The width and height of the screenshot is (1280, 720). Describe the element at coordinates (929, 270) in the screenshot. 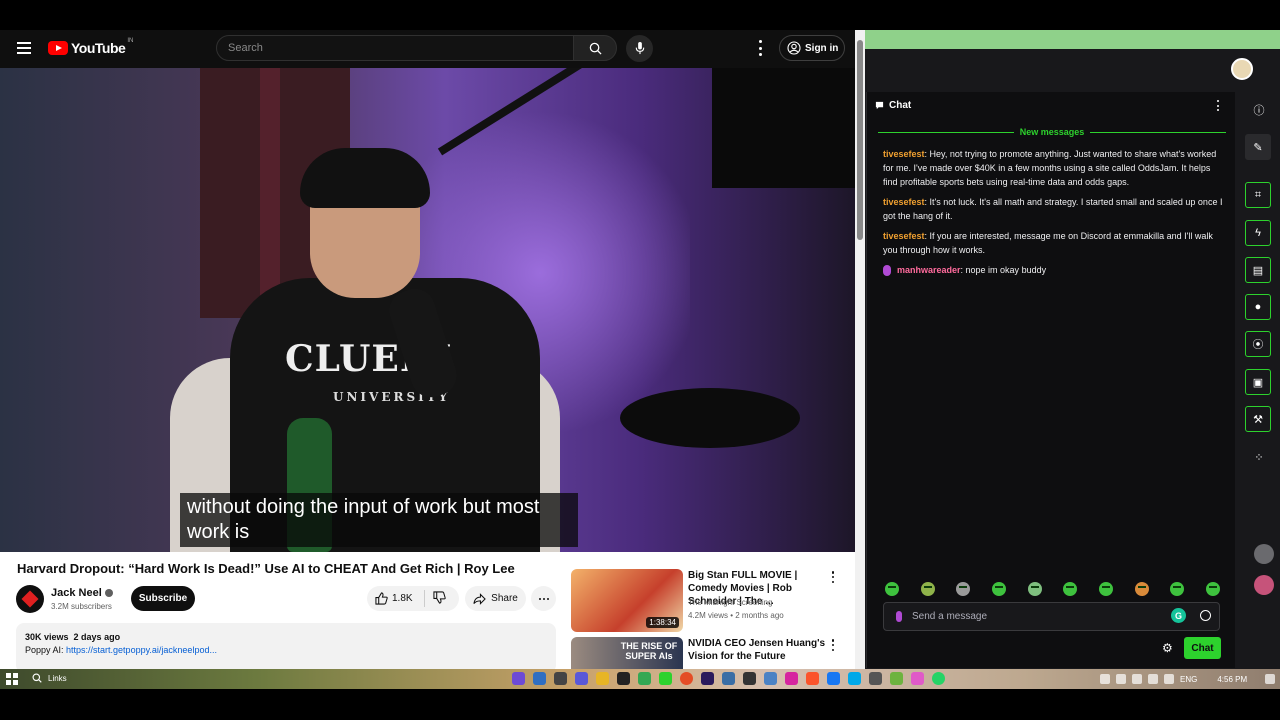

I see `chat-username: manhwareader` at that location.